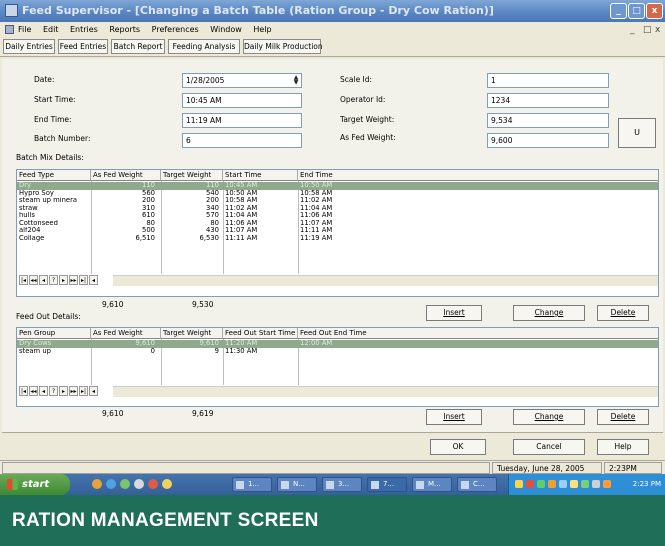  What do you see at coordinates (337, 231) in the screenshot?
I see `table-row: alf204 500 430 11:07 AM 11:11 AM` at bounding box center [337, 231].